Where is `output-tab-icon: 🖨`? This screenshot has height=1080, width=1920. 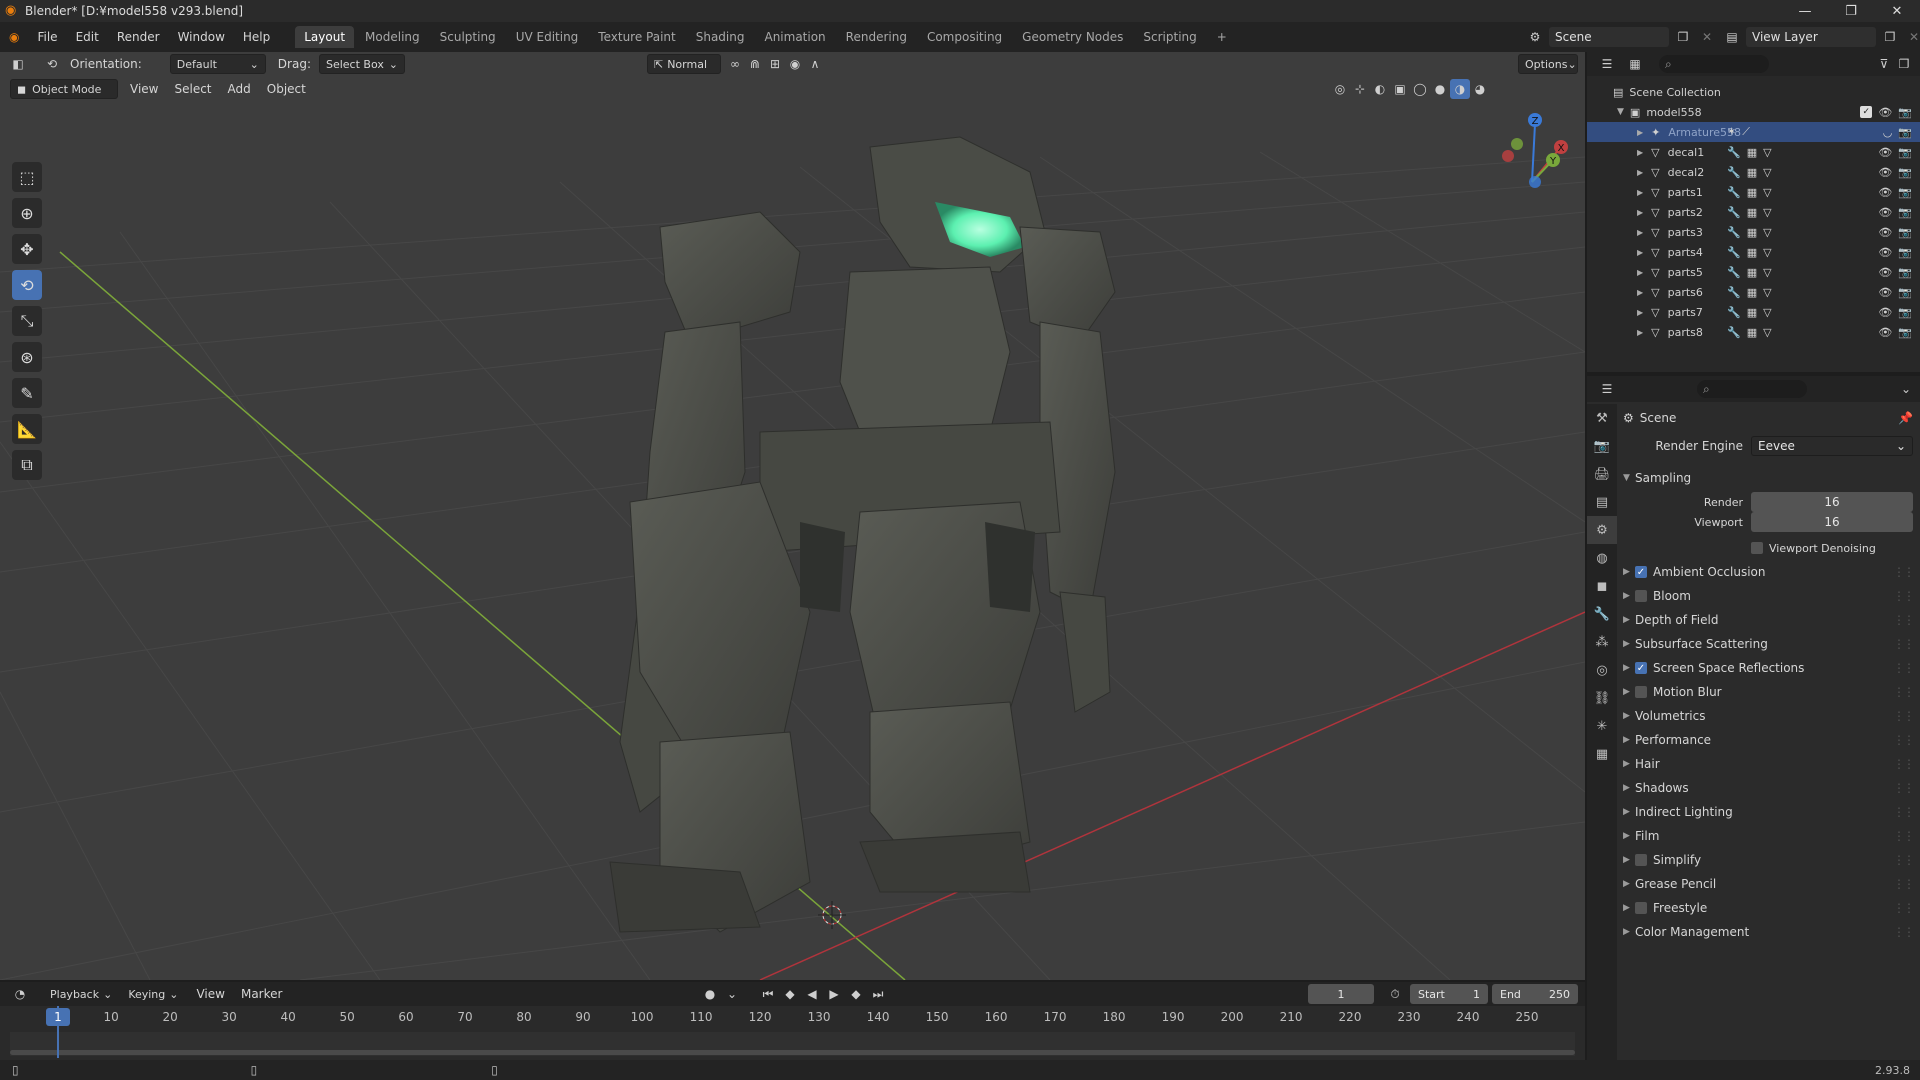 output-tab-icon: 🖨 is located at coordinates (1602, 474).